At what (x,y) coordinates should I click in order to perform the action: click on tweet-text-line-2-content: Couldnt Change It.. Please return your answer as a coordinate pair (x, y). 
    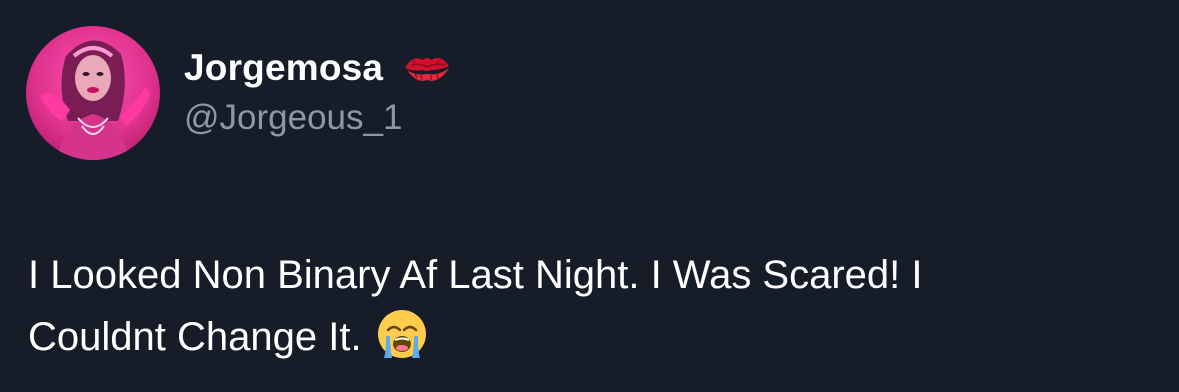
    Looking at the image, I should click on (195, 337).